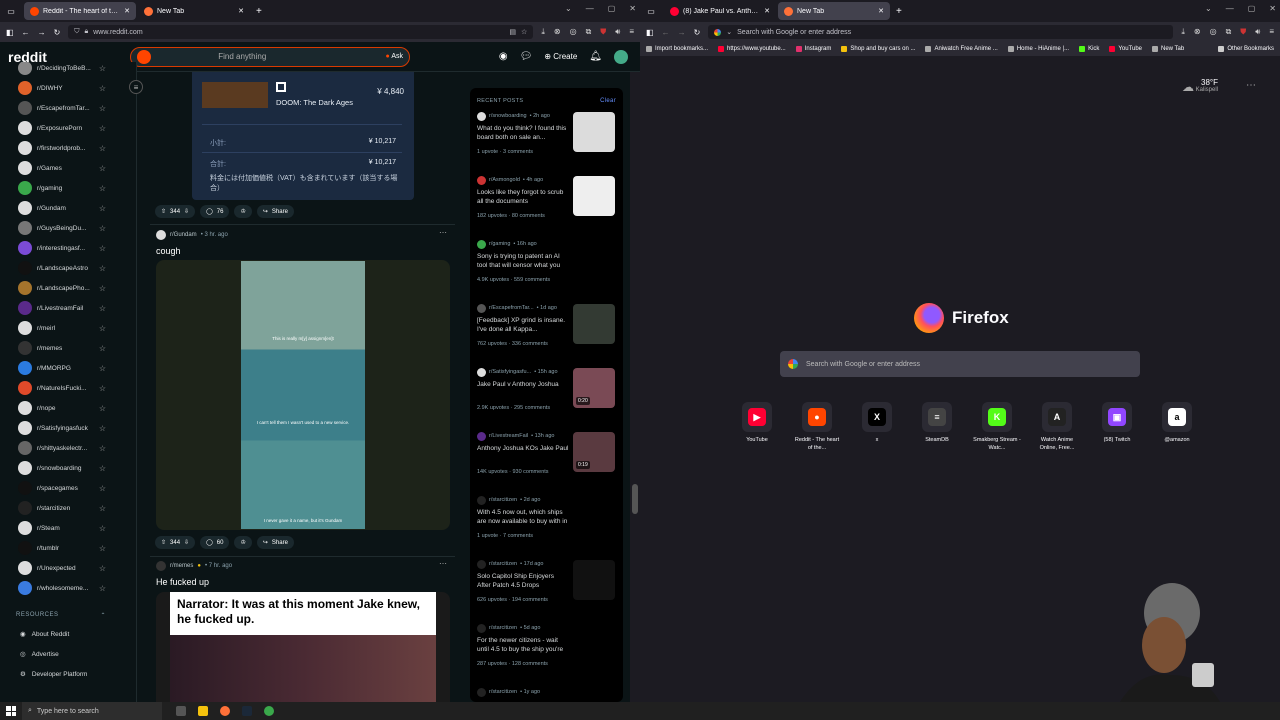 This screenshot has width=1280, height=720. Describe the element at coordinates (301, 32) in the screenshot. I see `url-bar: ⛉ 🔒︎ www.reddit.com ▤ ☆` at that location.